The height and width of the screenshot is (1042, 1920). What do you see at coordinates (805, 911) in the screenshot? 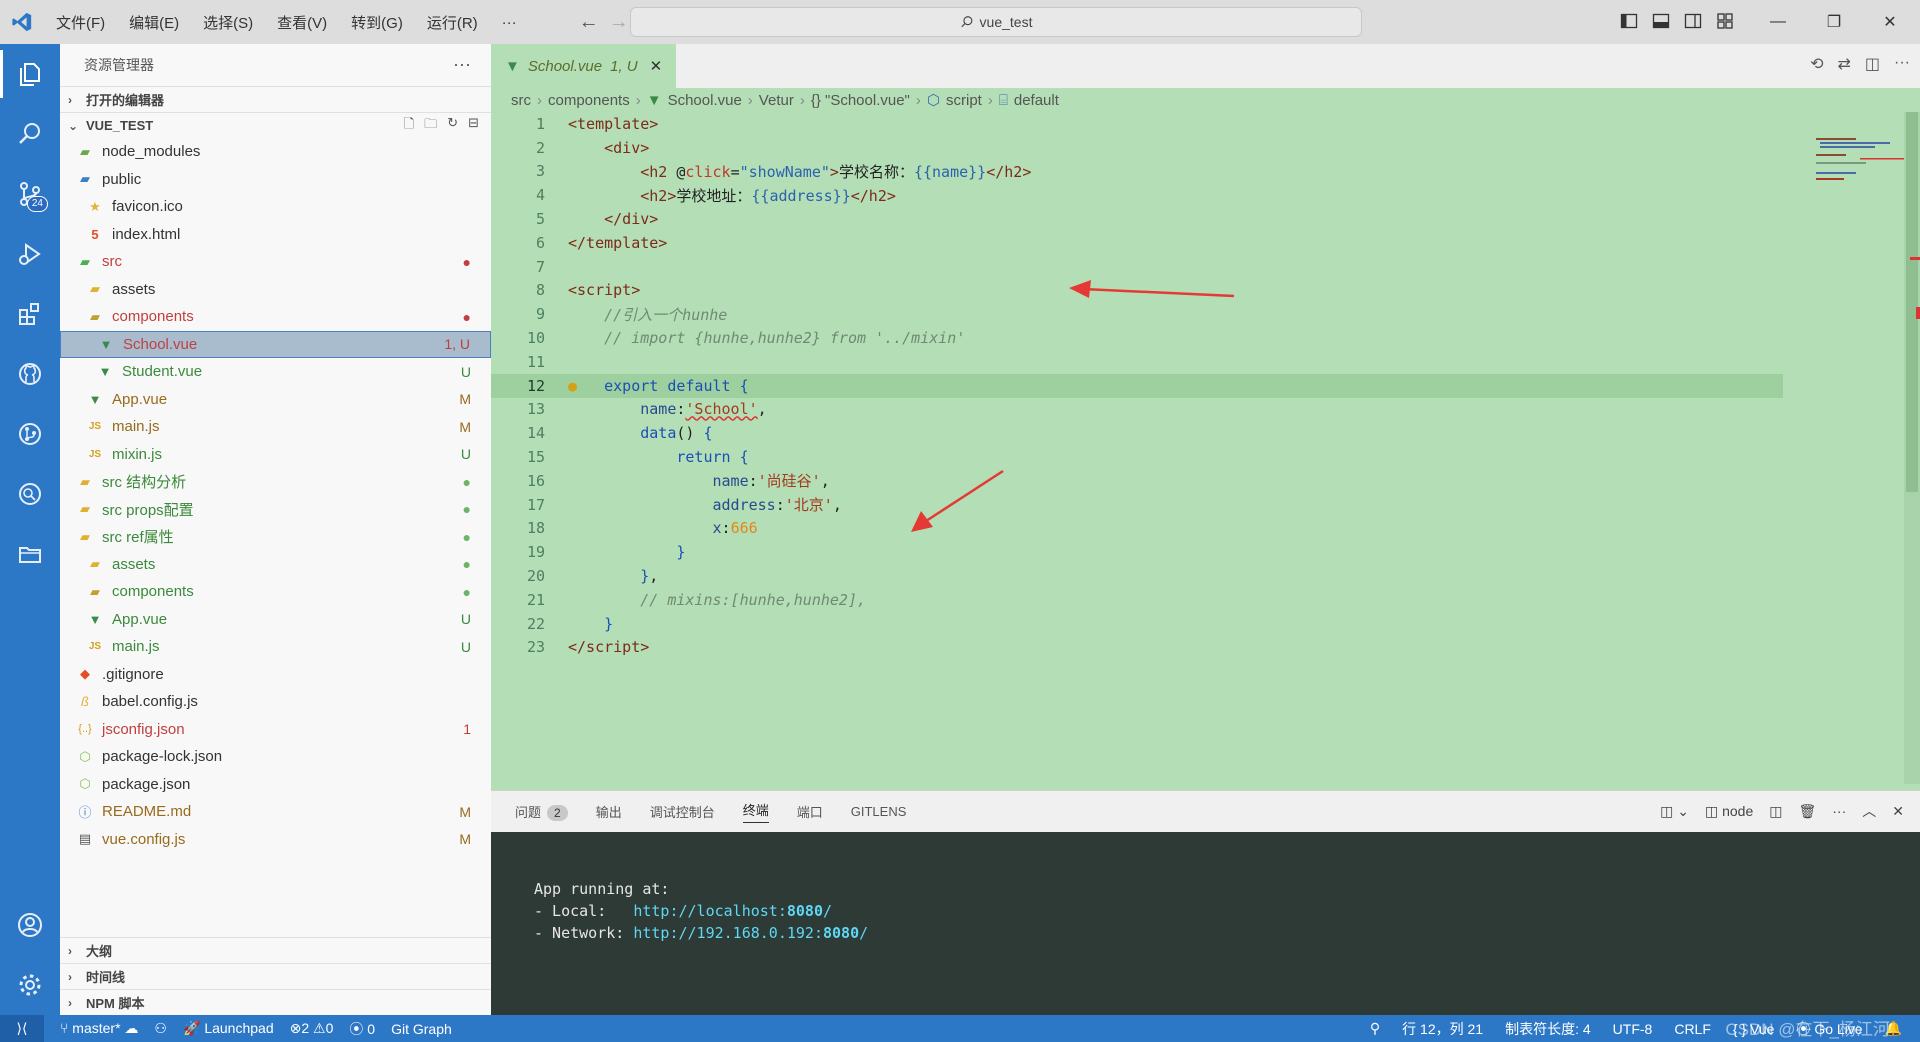
I see `local-port: 8080` at bounding box center [805, 911].